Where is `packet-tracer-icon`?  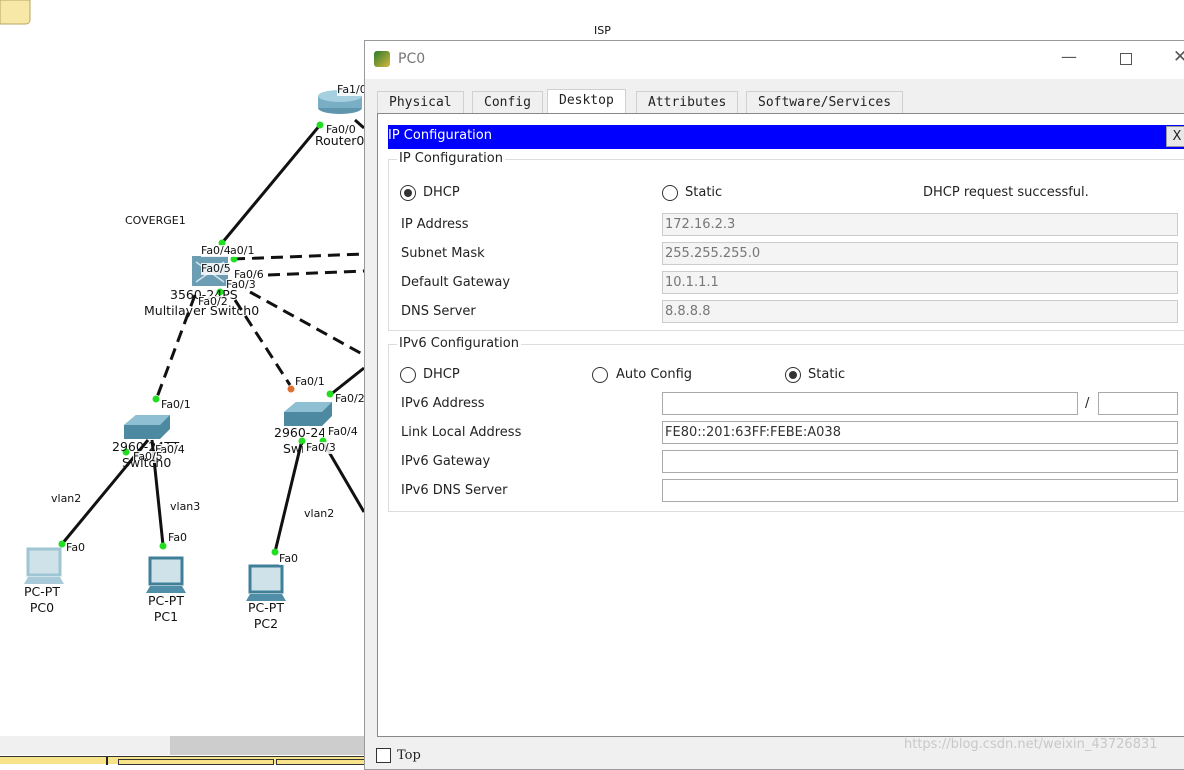 packet-tracer-icon is located at coordinates (382, 59).